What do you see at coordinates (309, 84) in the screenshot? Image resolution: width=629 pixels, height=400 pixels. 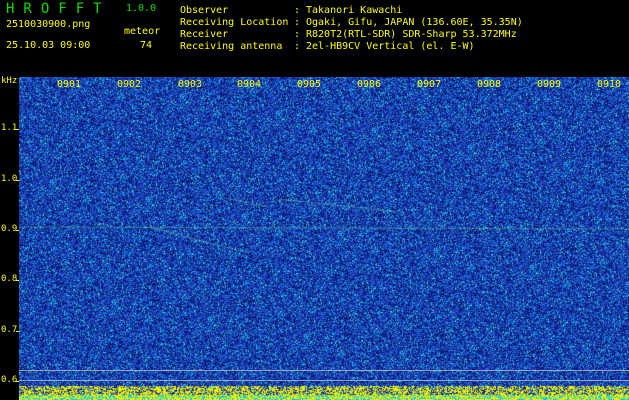 I see `x-tick-label: 0905` at bounding box center [309, 84].